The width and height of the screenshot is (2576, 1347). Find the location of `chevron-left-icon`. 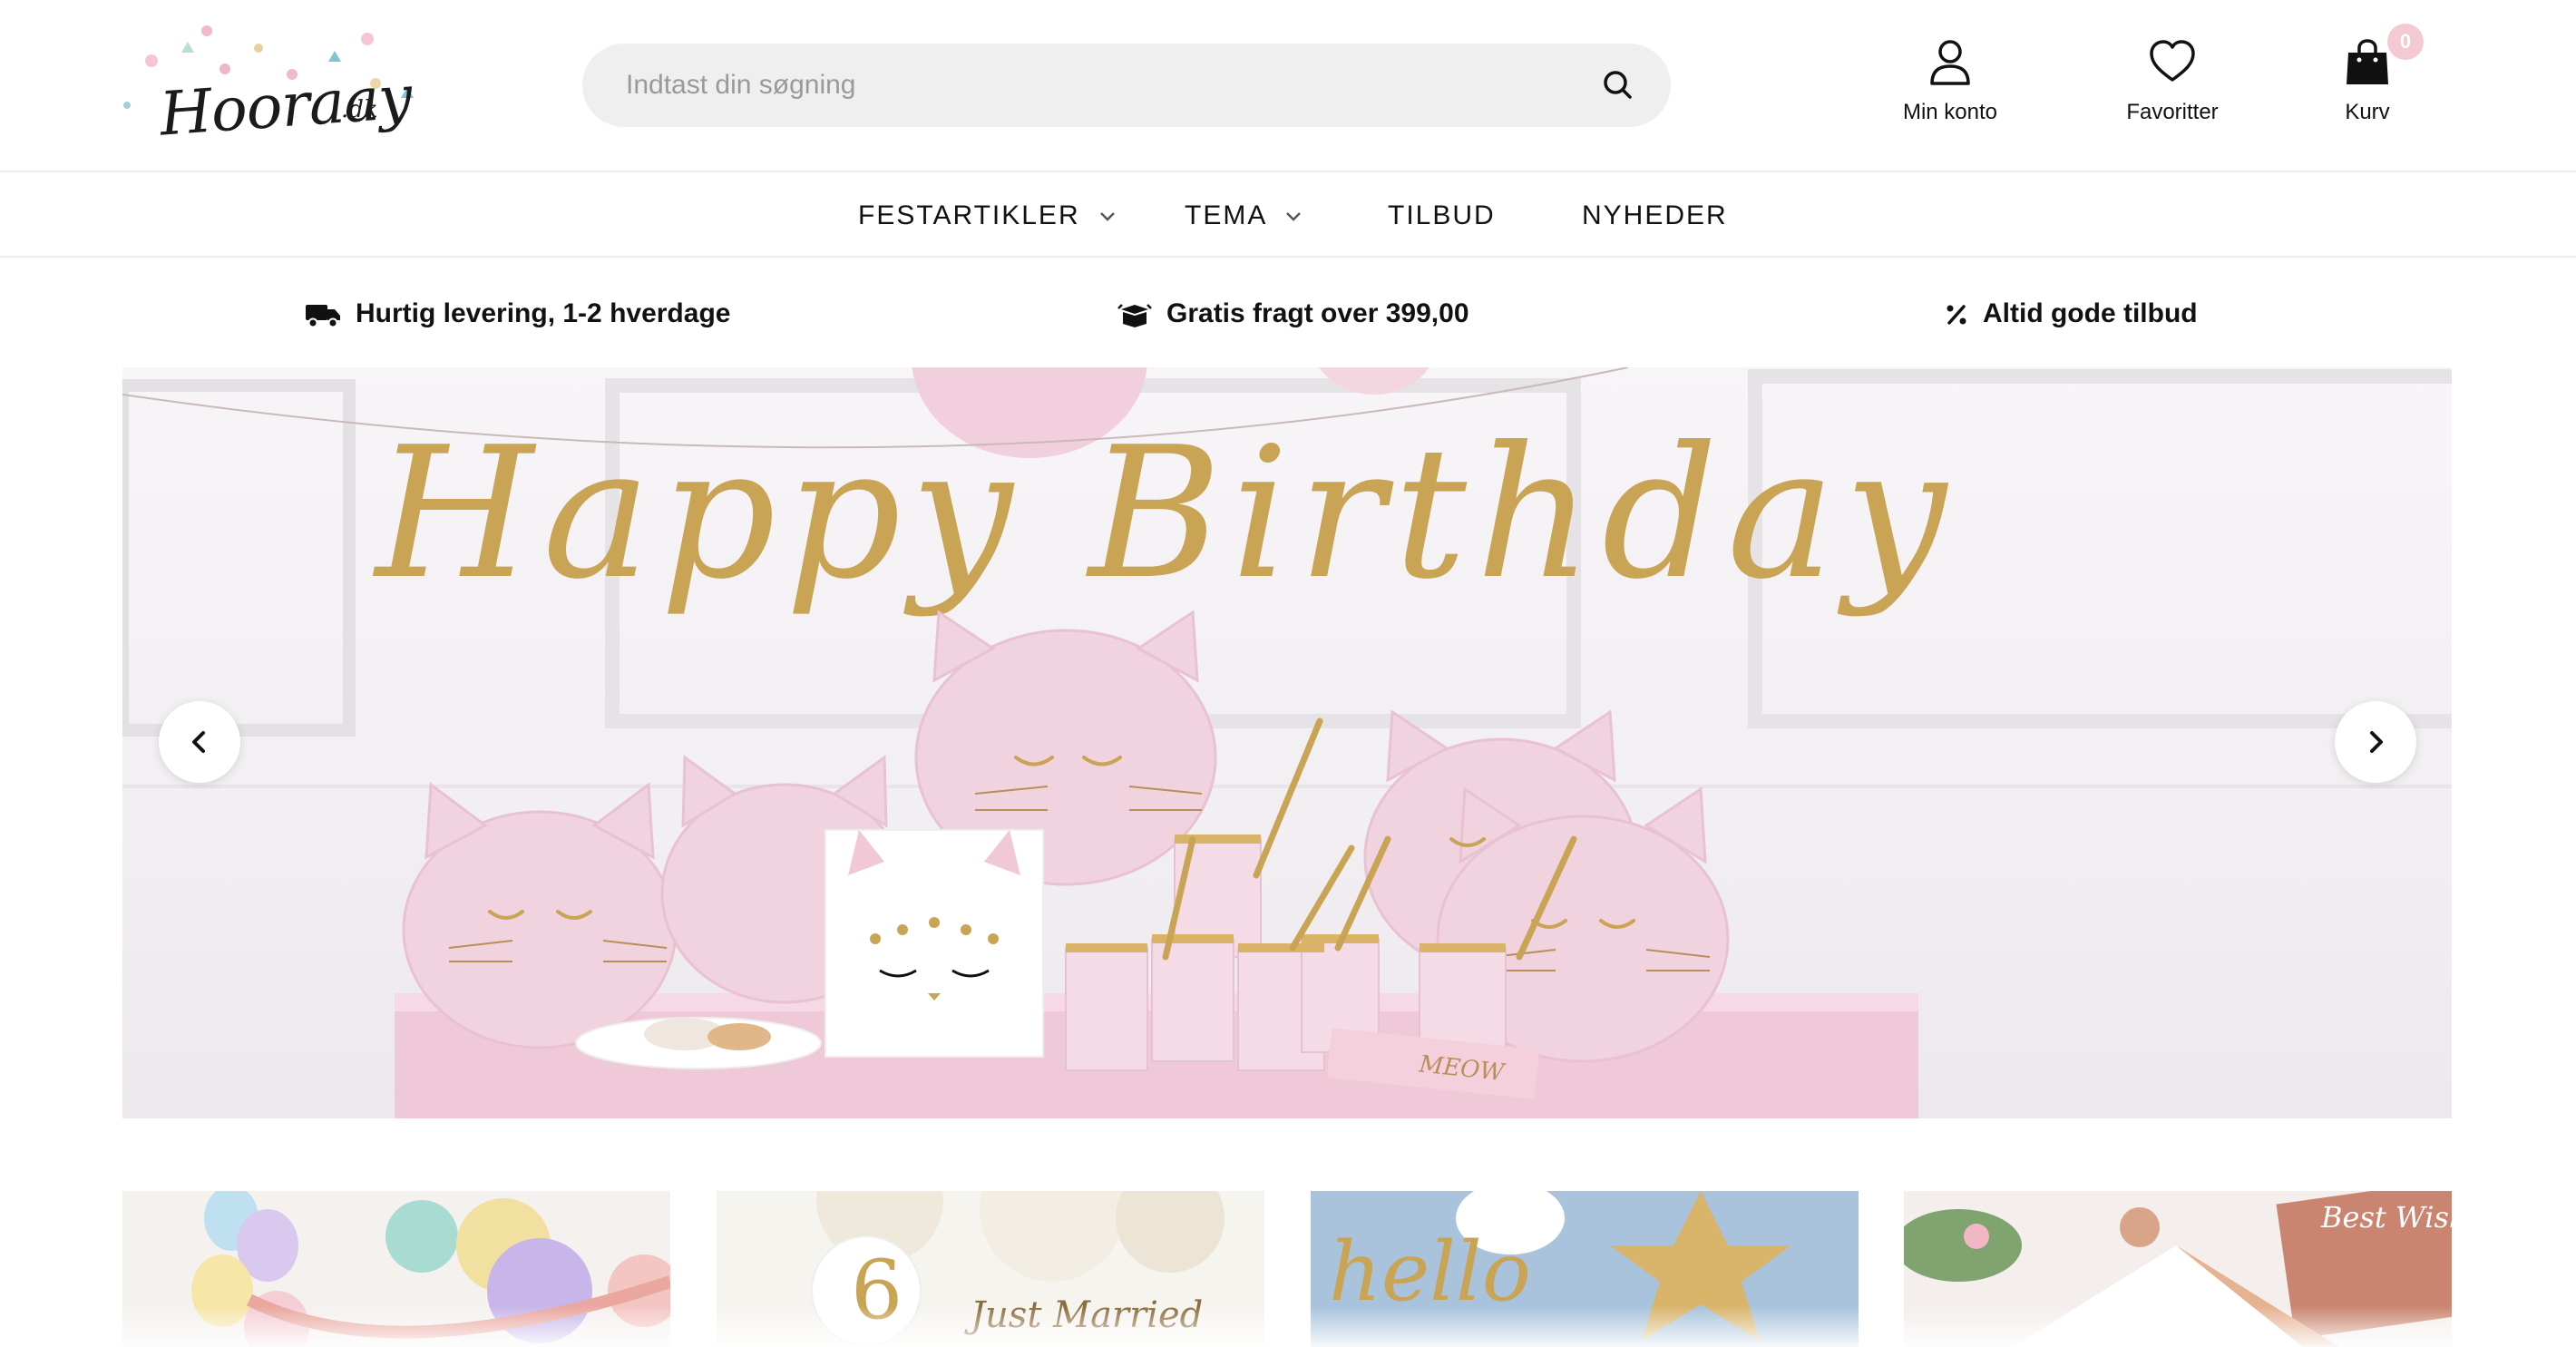

chevron-left-icon is located at coordinates (198, 742).